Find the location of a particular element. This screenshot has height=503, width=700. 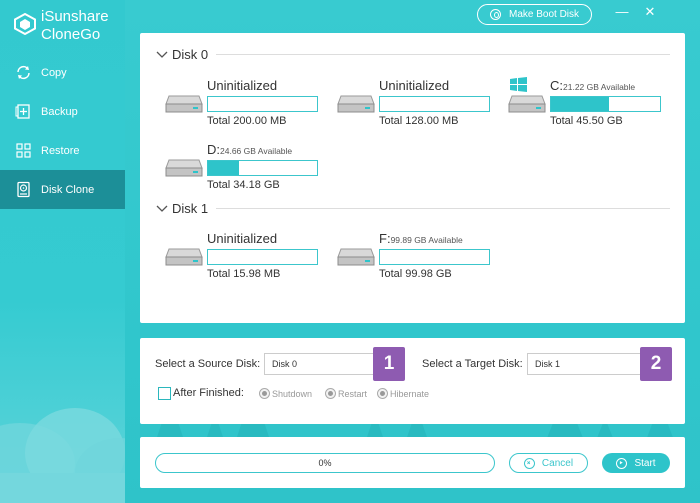

sidebar-nav: Copy Backup Restore Disk Clone is located at coordinates (62, 131).